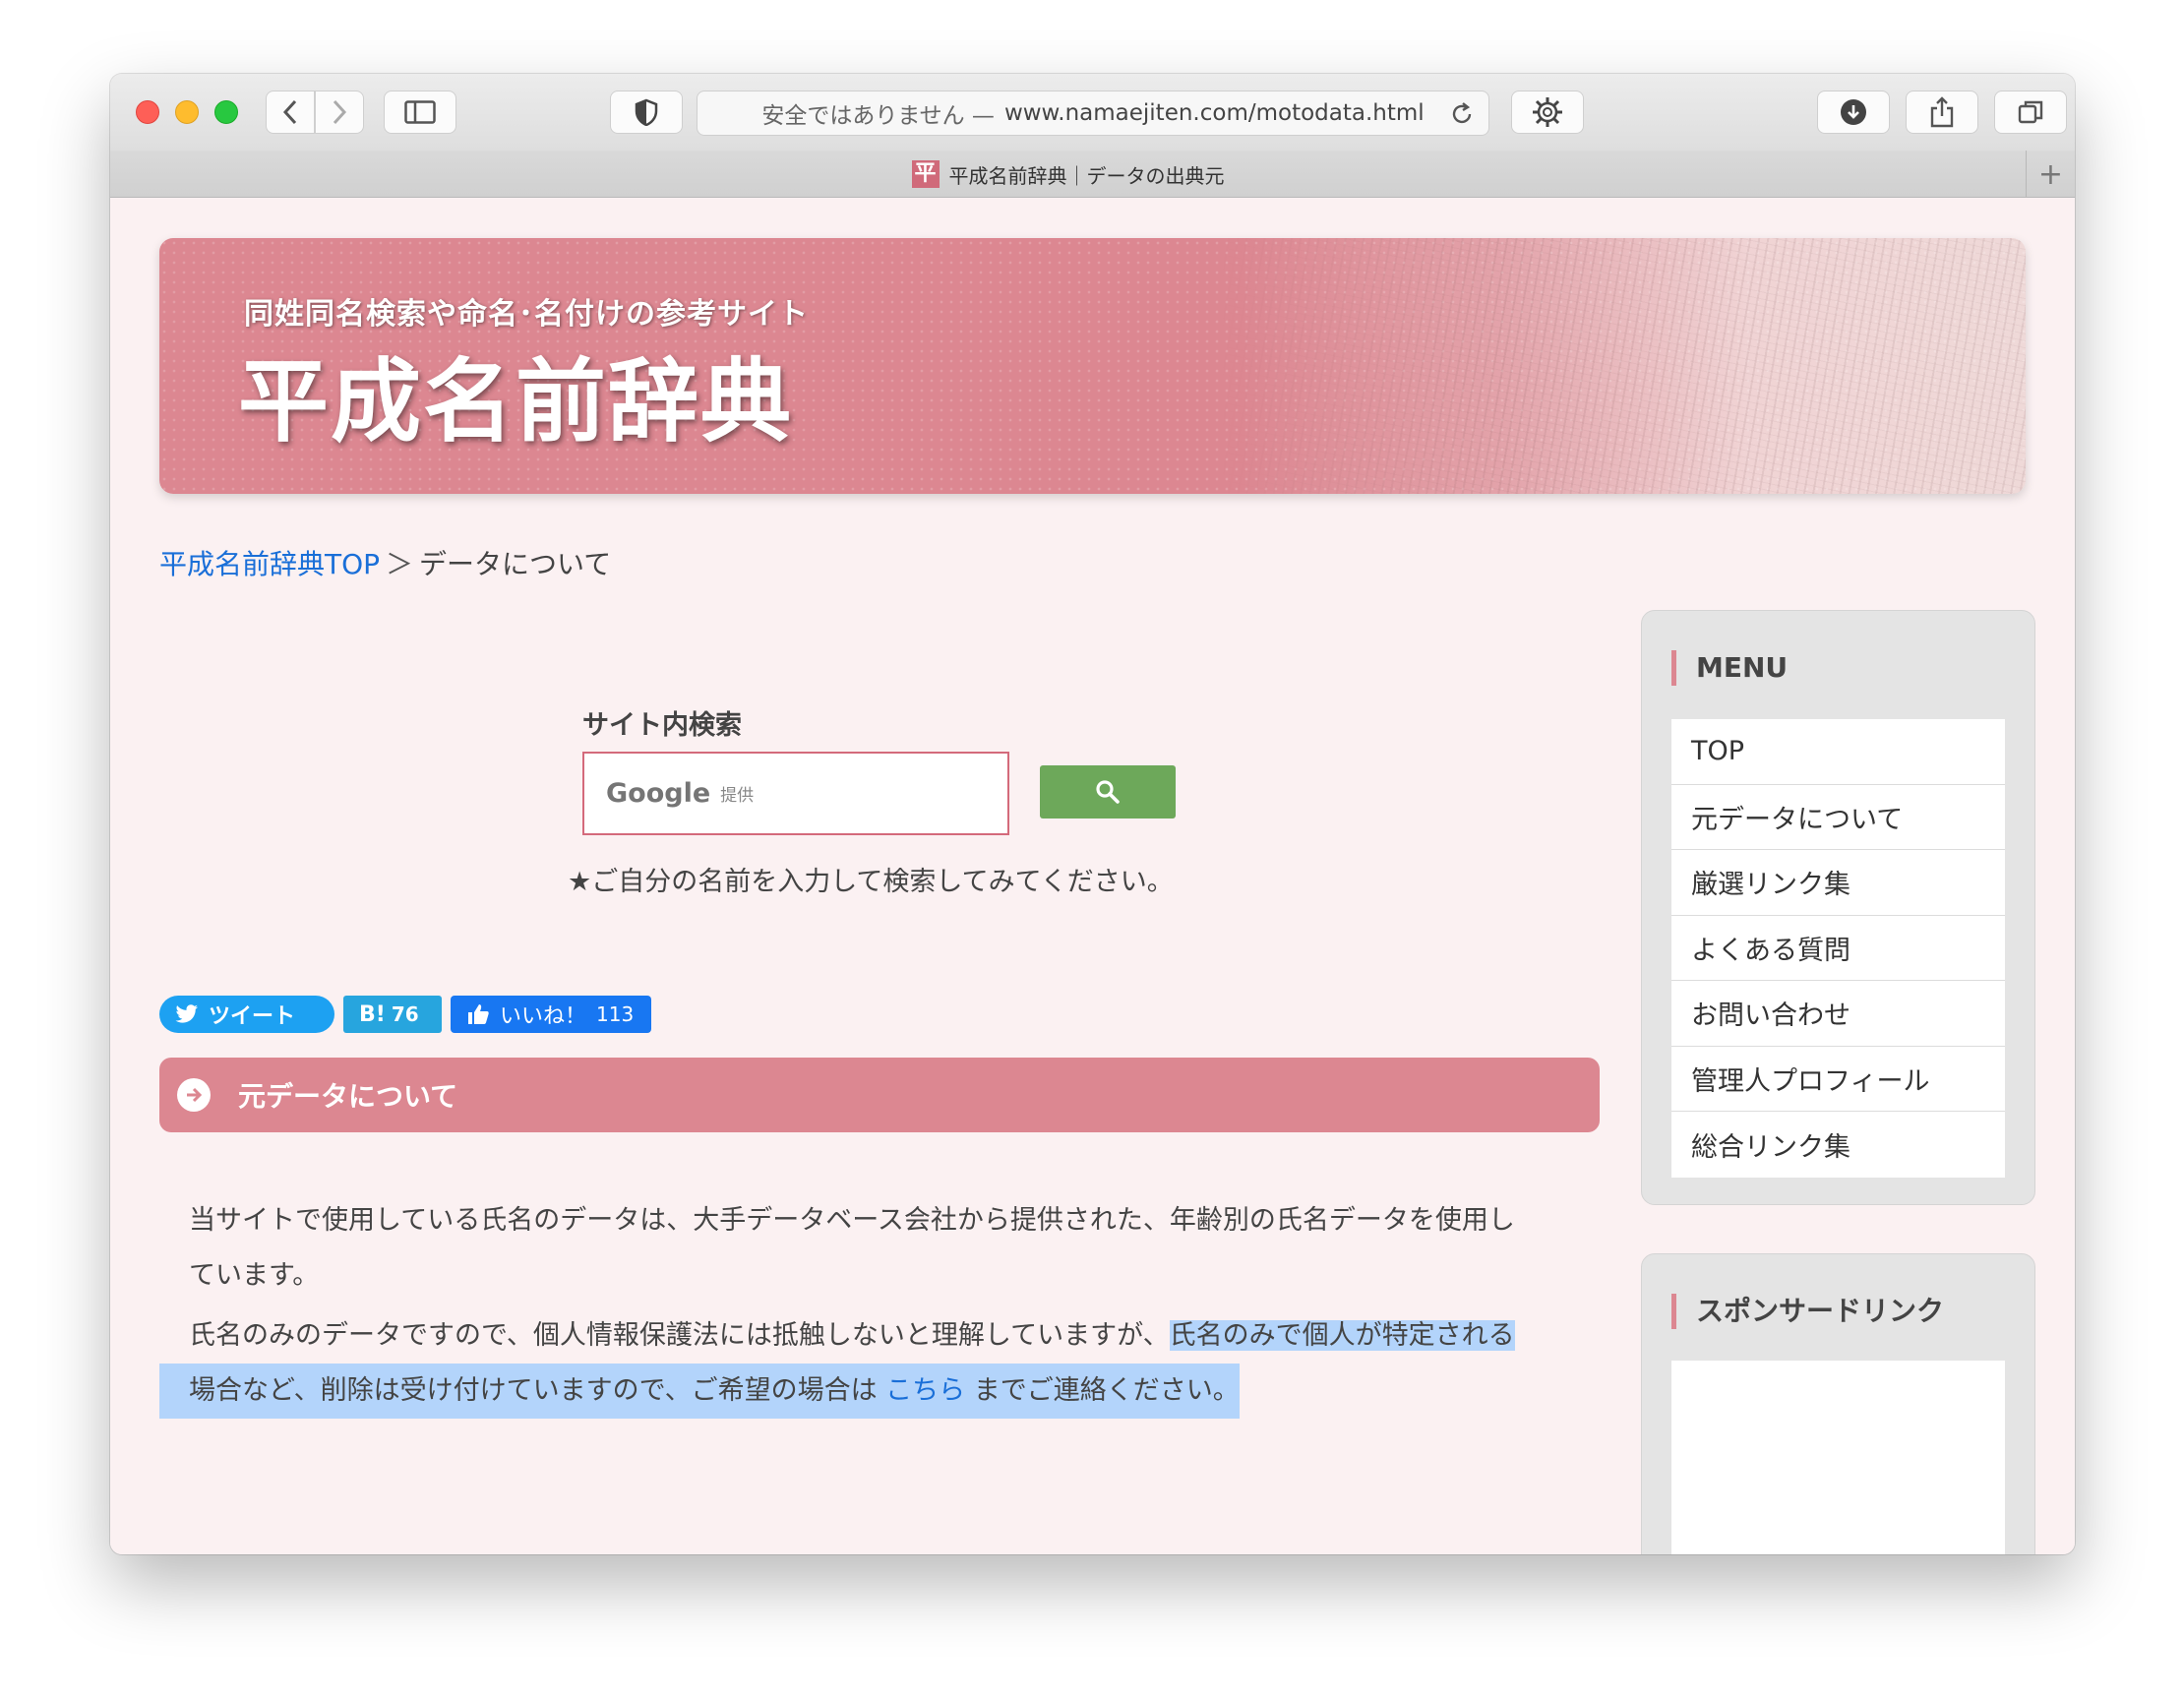 This screenshot has height=1698, width=2184. What do you see at coordinates (871, 882) in the screenshot?
I see `search-hint: ★ご自分の名前を入力して検索してみてください。` at bounding box center [871, 882].